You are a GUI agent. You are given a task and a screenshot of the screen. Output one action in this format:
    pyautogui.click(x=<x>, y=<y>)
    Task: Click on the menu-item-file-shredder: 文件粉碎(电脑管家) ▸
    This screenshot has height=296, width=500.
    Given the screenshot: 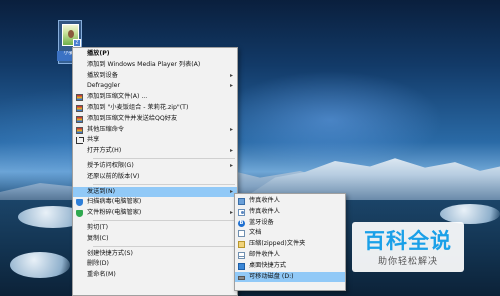 What is the action you would take?
    pyautogui.click(x=155, y=213)
    